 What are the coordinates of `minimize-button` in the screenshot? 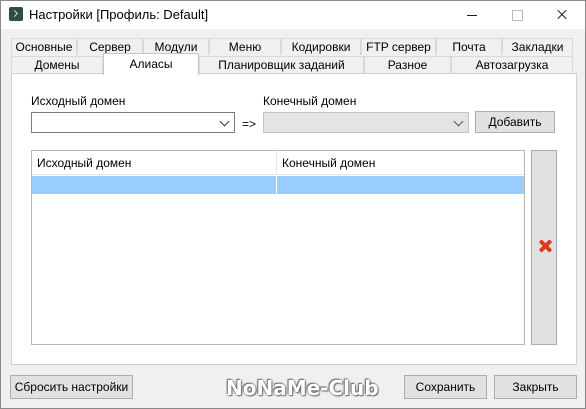 It's located at (471, 15).